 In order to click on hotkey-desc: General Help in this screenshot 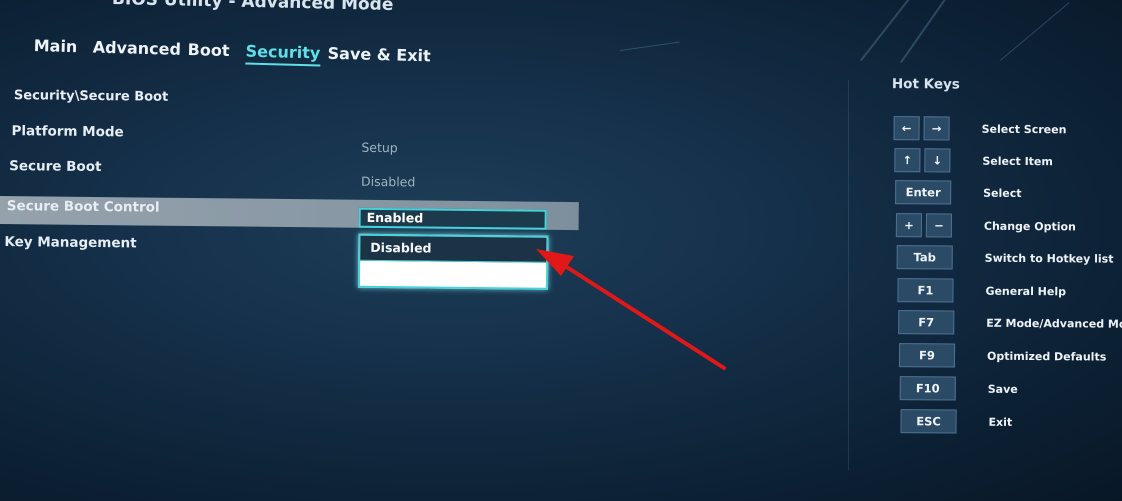, I will do `click(1026, 291)`.